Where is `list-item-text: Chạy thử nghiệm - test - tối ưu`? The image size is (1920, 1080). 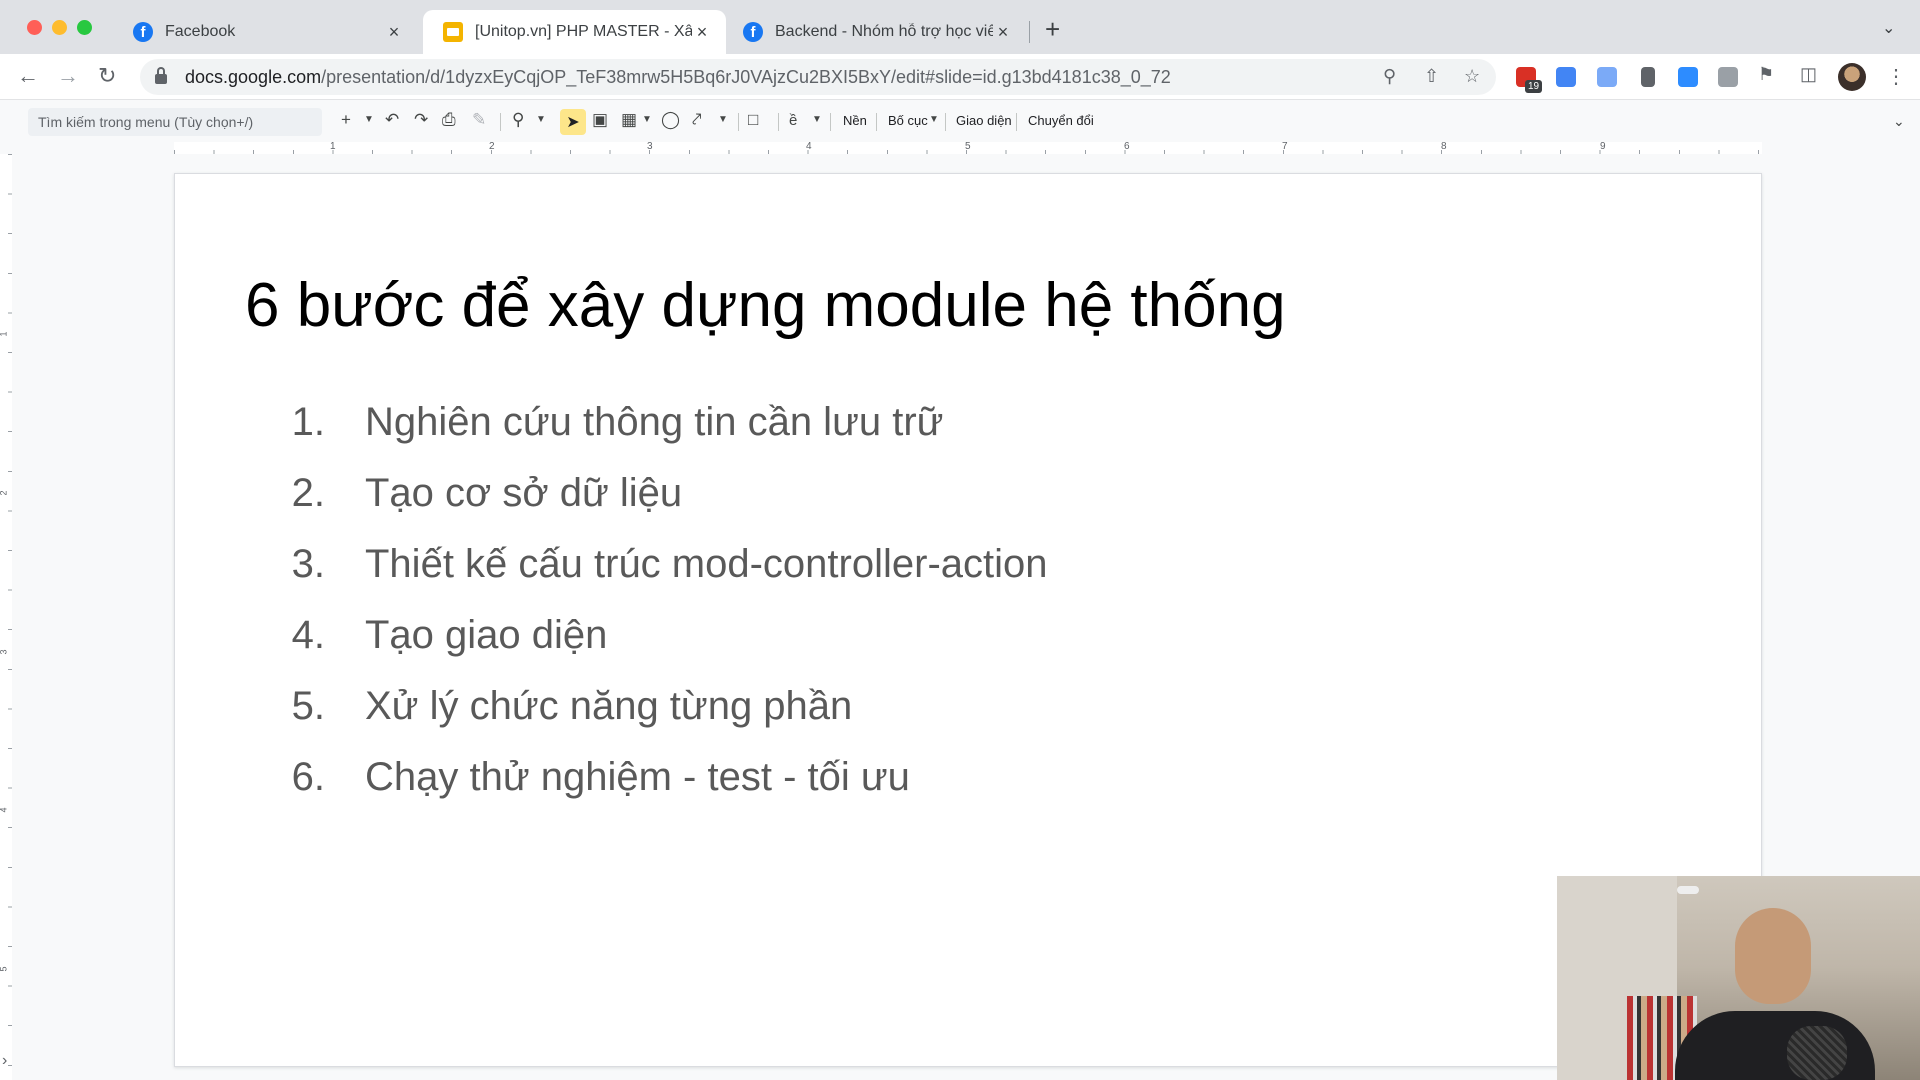 list-item-text: Chạy thử nghiệm - test - tối ưu is located at coordinates (637, 777).